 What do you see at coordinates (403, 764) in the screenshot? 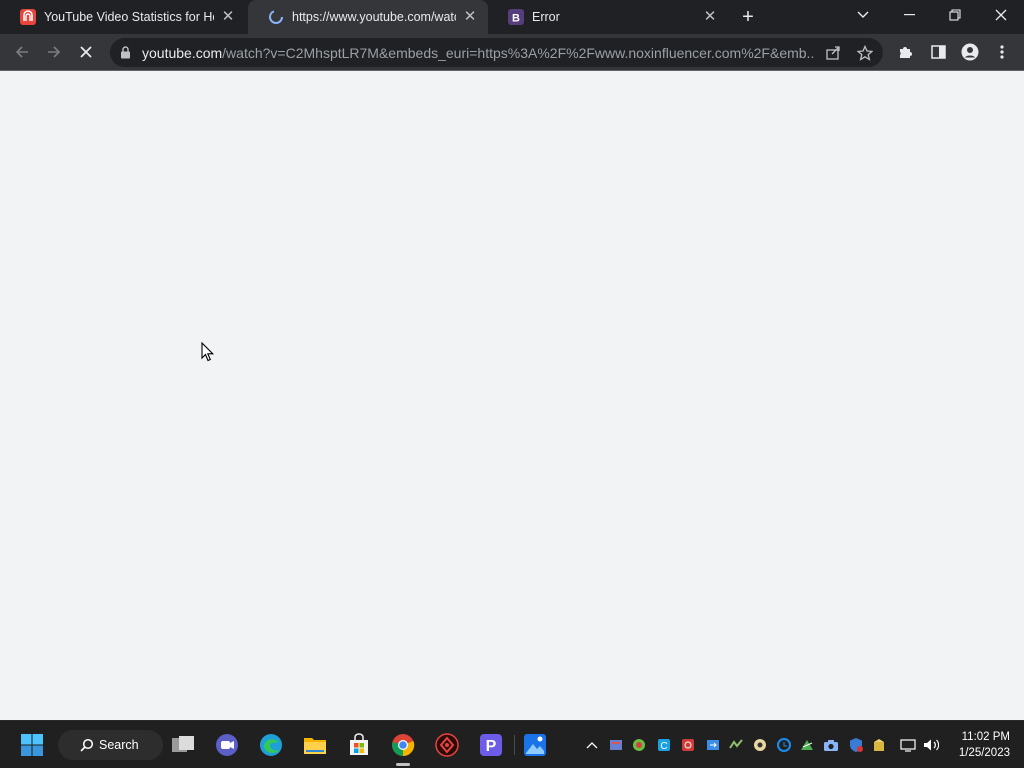
I see `active-app-indicator` at bounding box center [403, 764].